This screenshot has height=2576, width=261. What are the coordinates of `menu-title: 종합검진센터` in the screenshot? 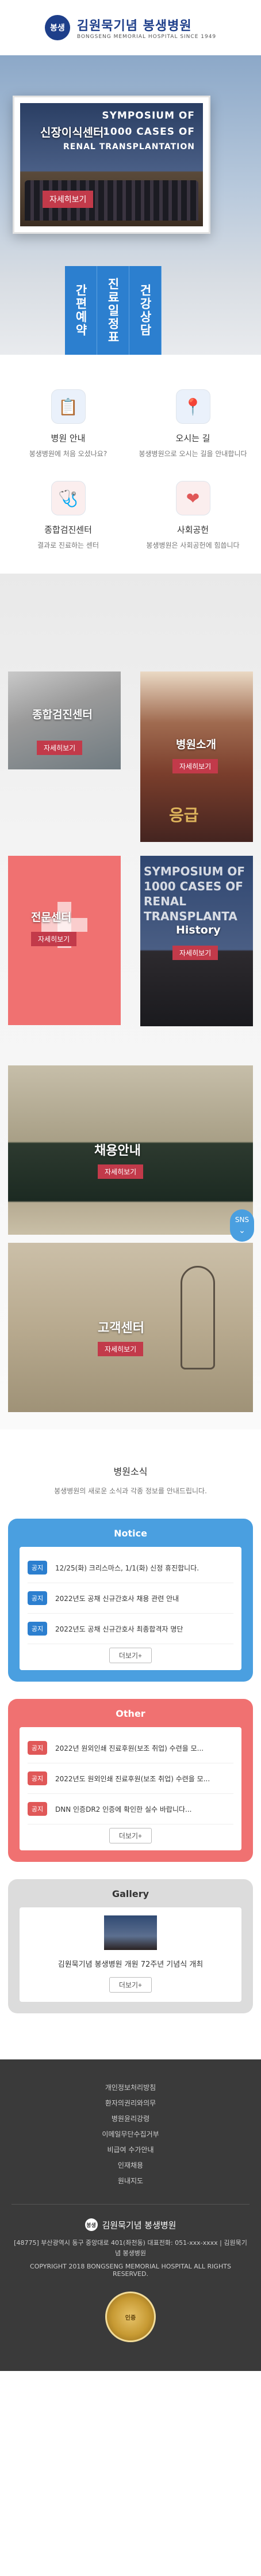 It's located at (68, 530).